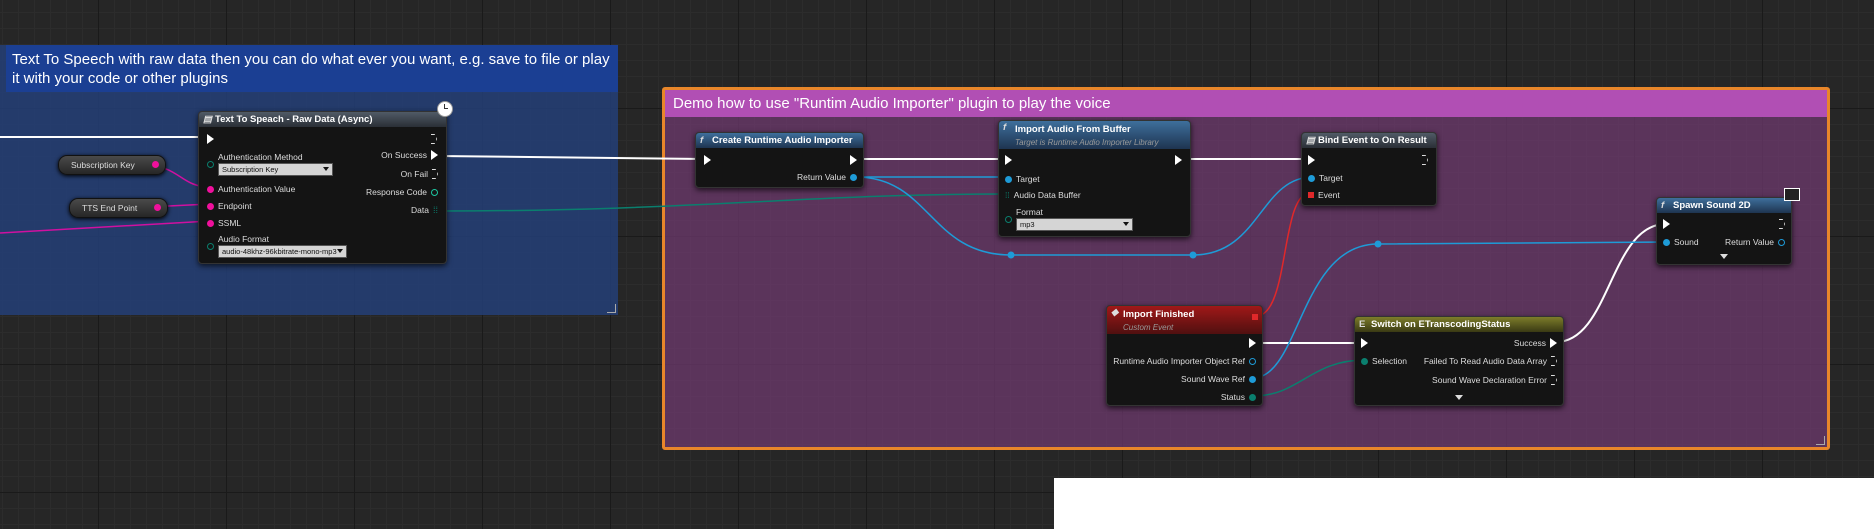  Describe the element at coordinates (1213, 379) in the screenshot. I see `pin-label: Sound Wave Ref` at that location.